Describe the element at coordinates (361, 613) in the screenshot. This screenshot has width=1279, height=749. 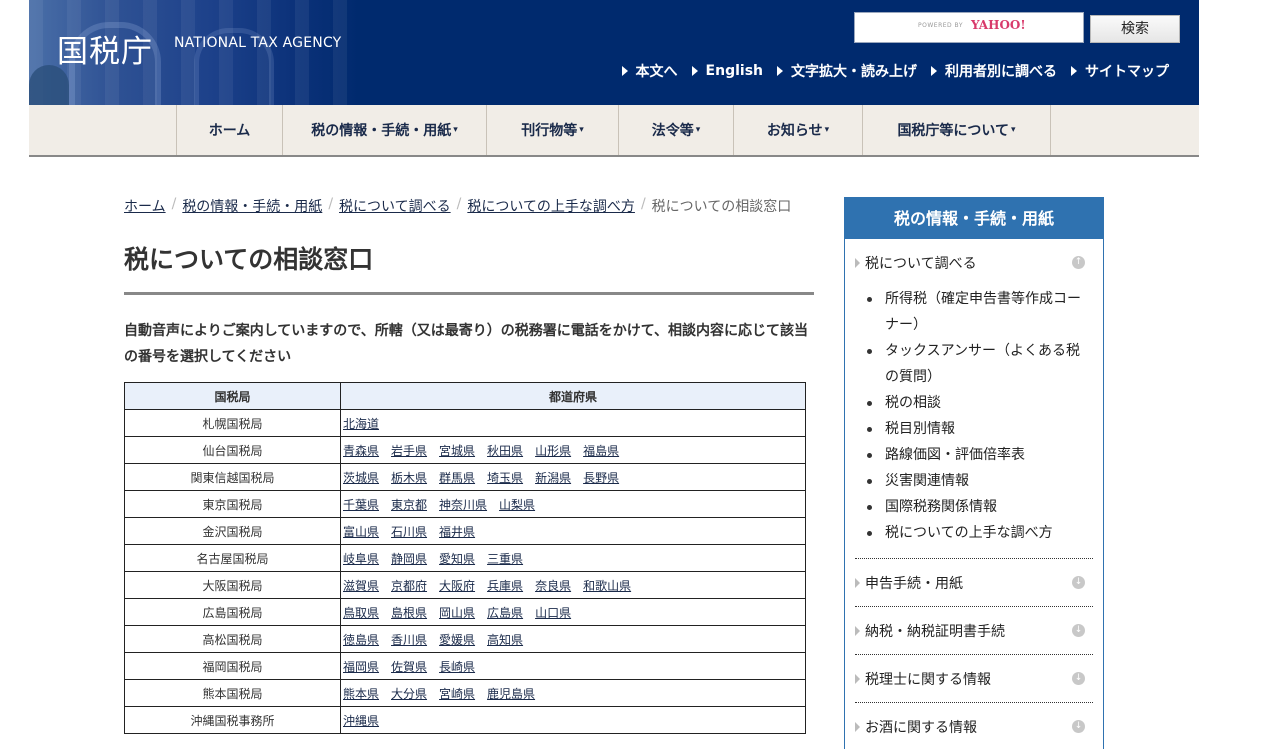
I see `prefecture-link: 鳥取県` at that location.